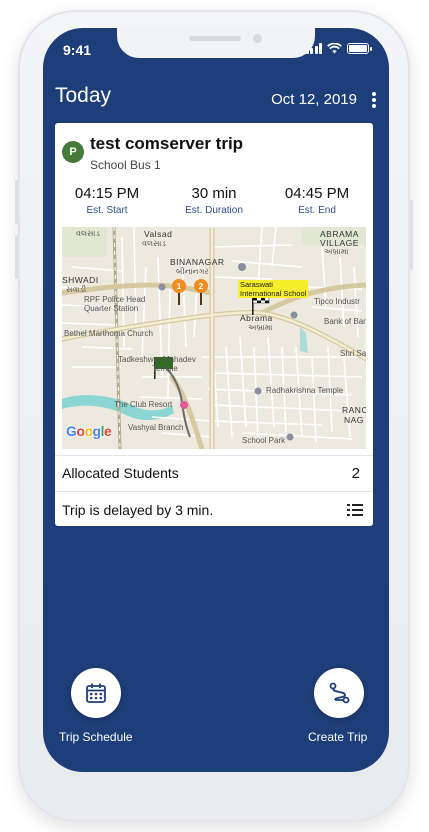 Image resolution: width=429 pixels, height=832 pixels. Describe the element at coordinates (88, 233) in the screenshot. I see `map-label-valsad-guj-left: વલસાડ` at that location.